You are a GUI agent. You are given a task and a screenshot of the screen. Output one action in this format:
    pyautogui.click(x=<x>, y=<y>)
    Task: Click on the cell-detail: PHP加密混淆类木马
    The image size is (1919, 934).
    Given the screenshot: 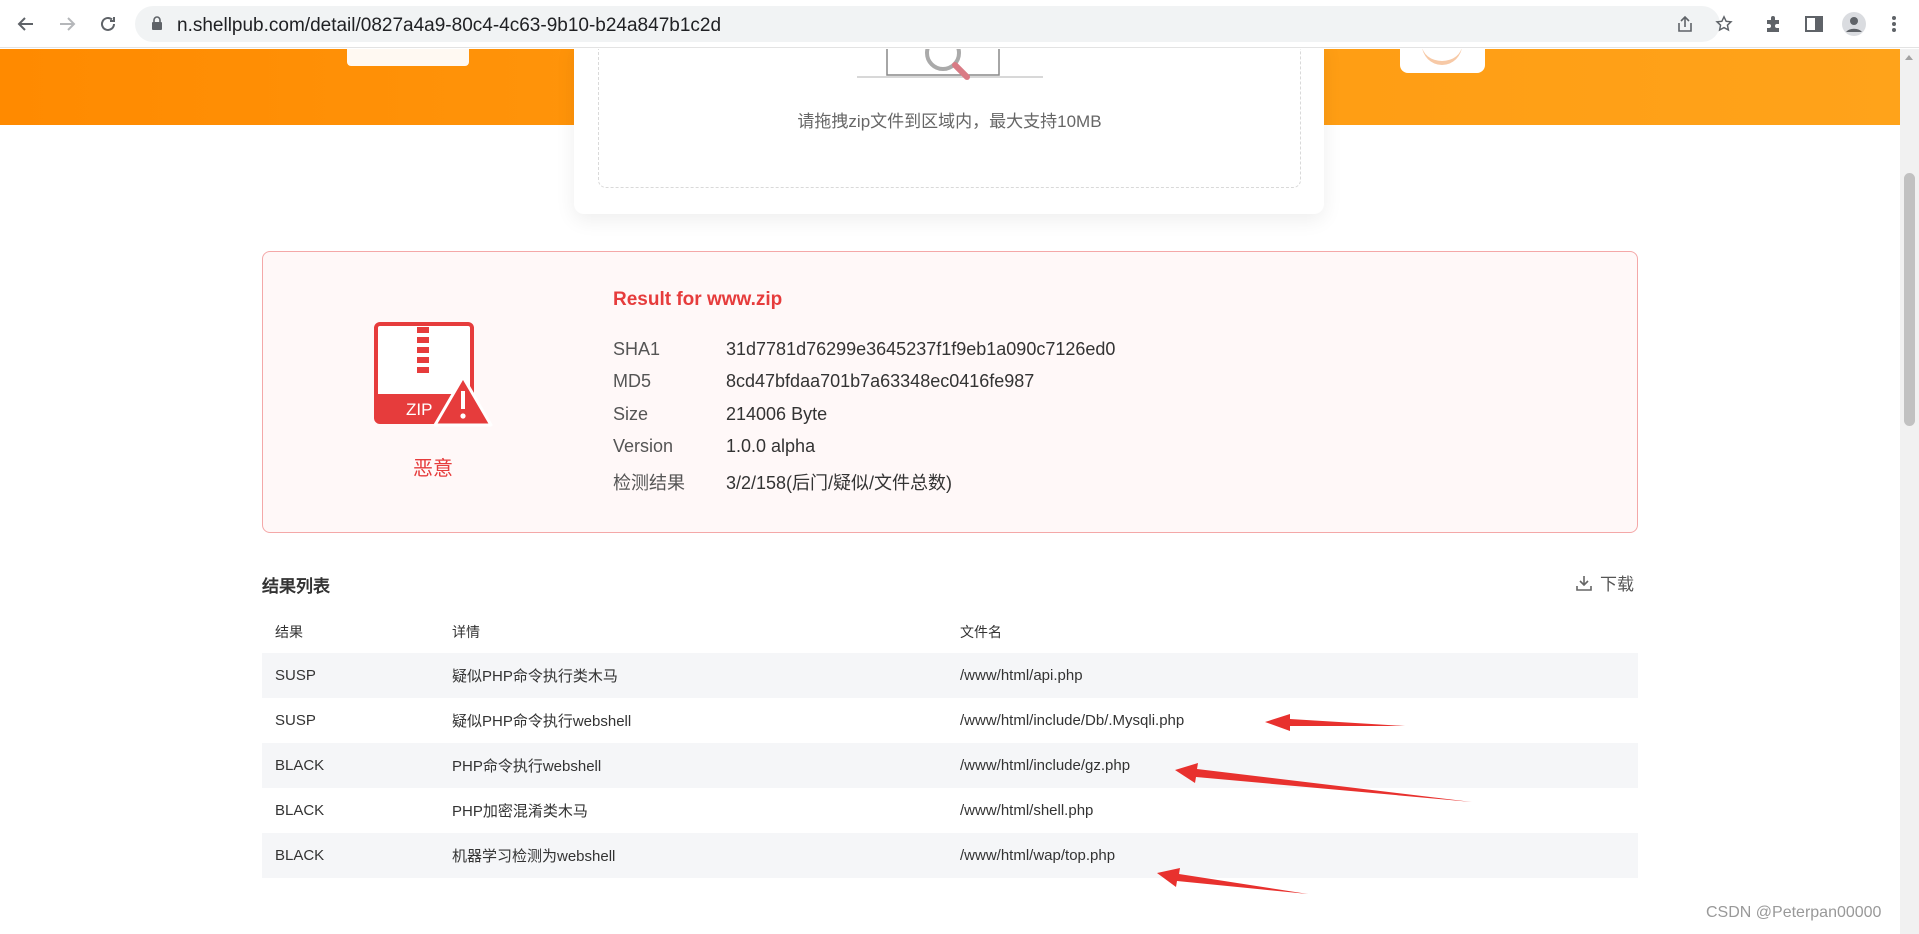 What is the action you would take?
    pyautogui.click(x=520, y=811)
    